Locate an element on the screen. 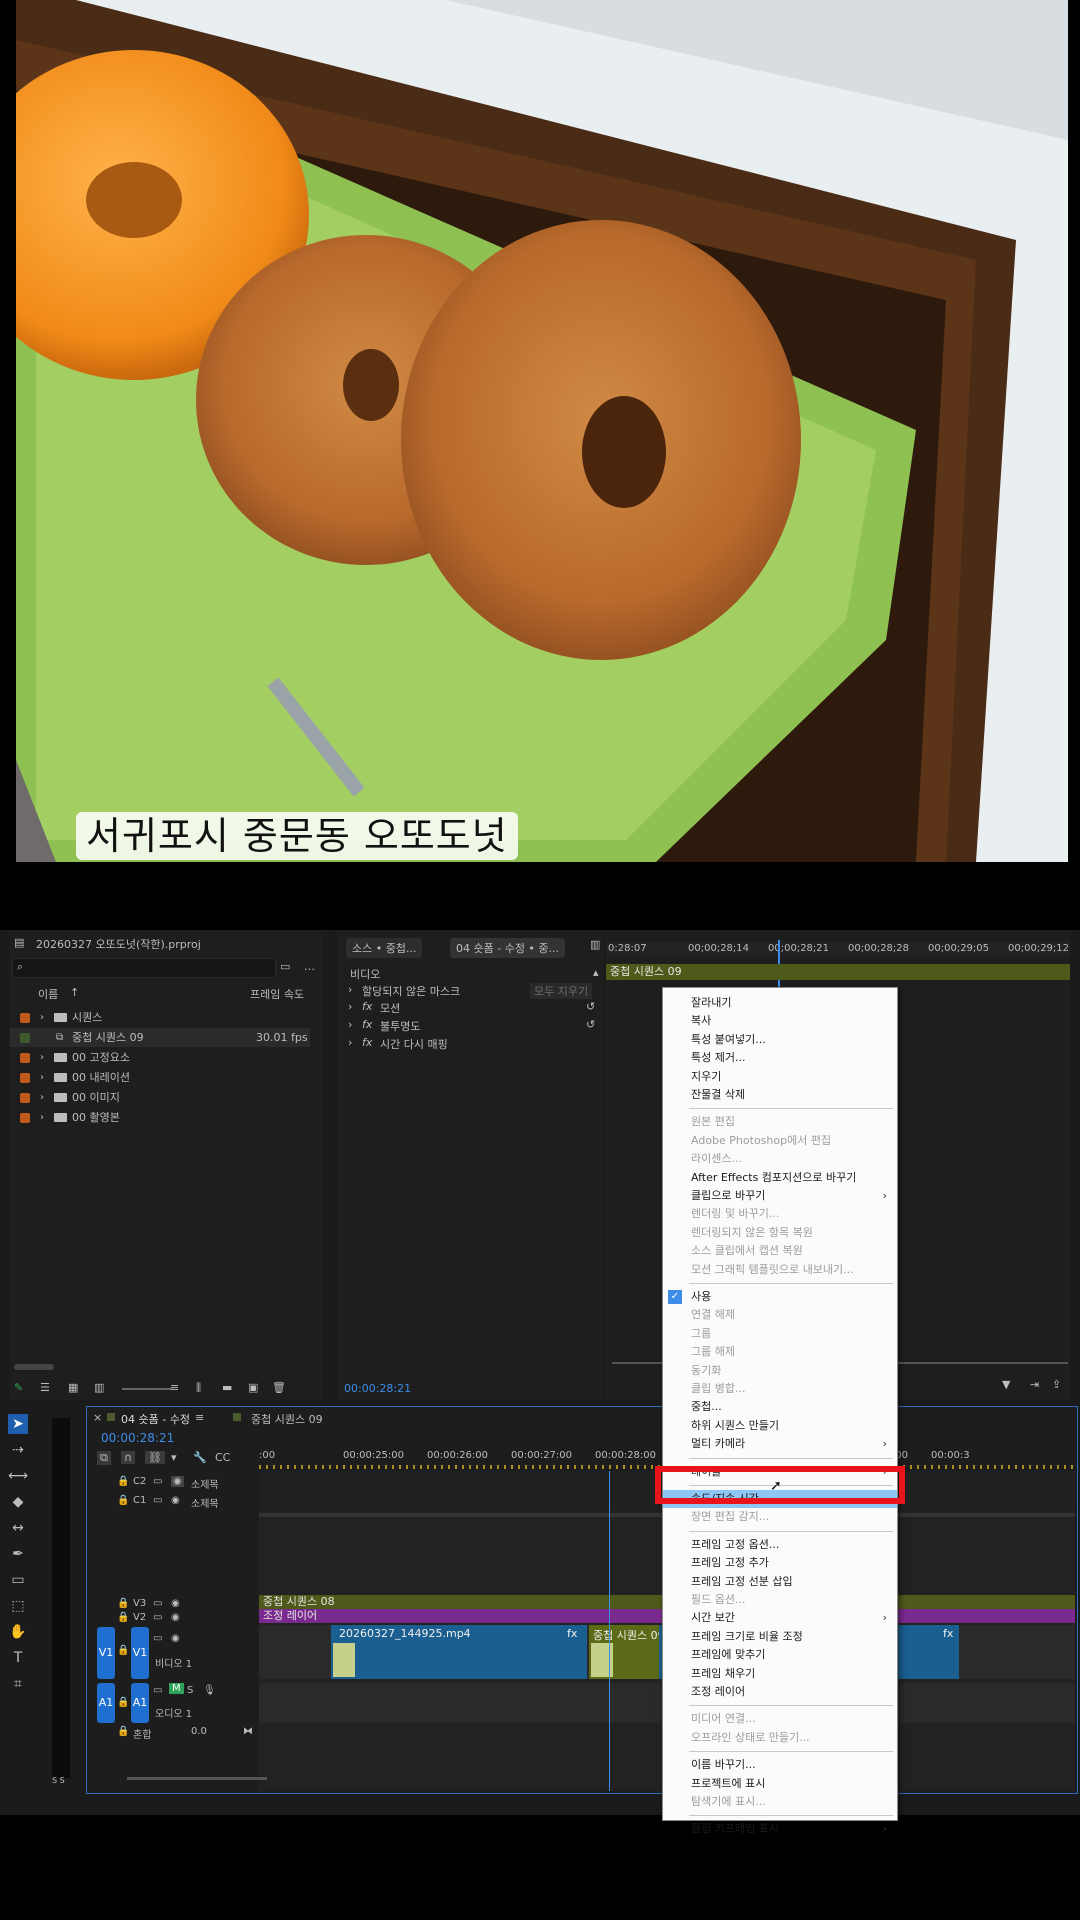 The image size is (1080, 1920). menu-item: 프레임 고정 추가 is located at coordinates (780, 1563).